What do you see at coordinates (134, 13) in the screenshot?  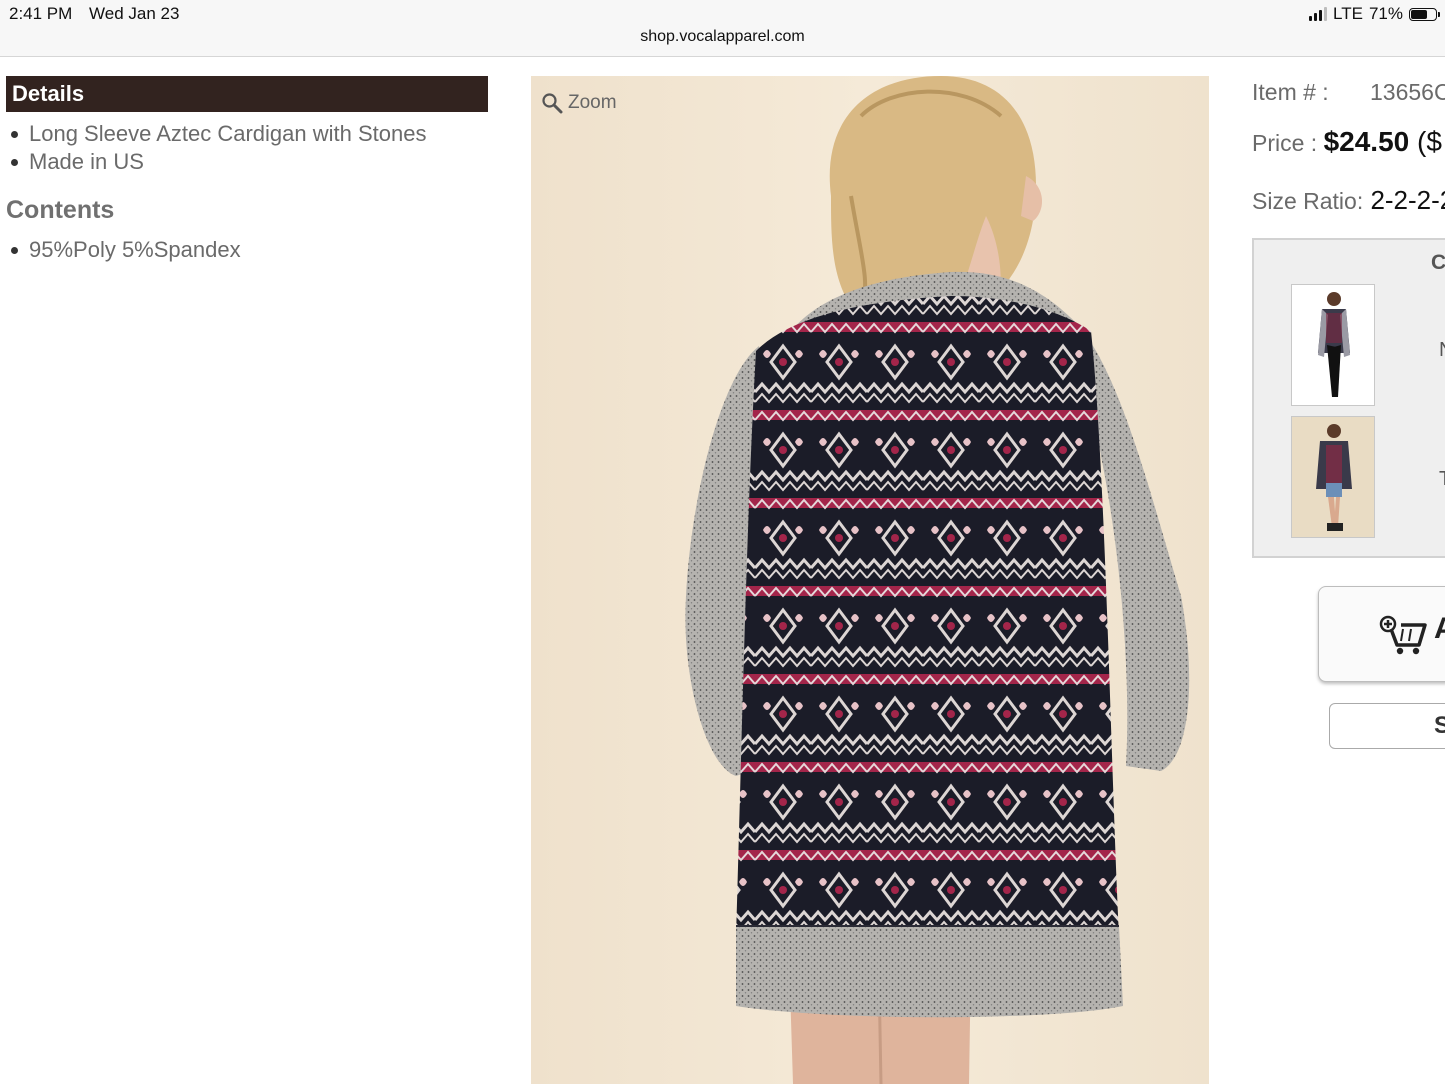 I see `status-date: Wed Jan 23` at bounding box center [134, 13].